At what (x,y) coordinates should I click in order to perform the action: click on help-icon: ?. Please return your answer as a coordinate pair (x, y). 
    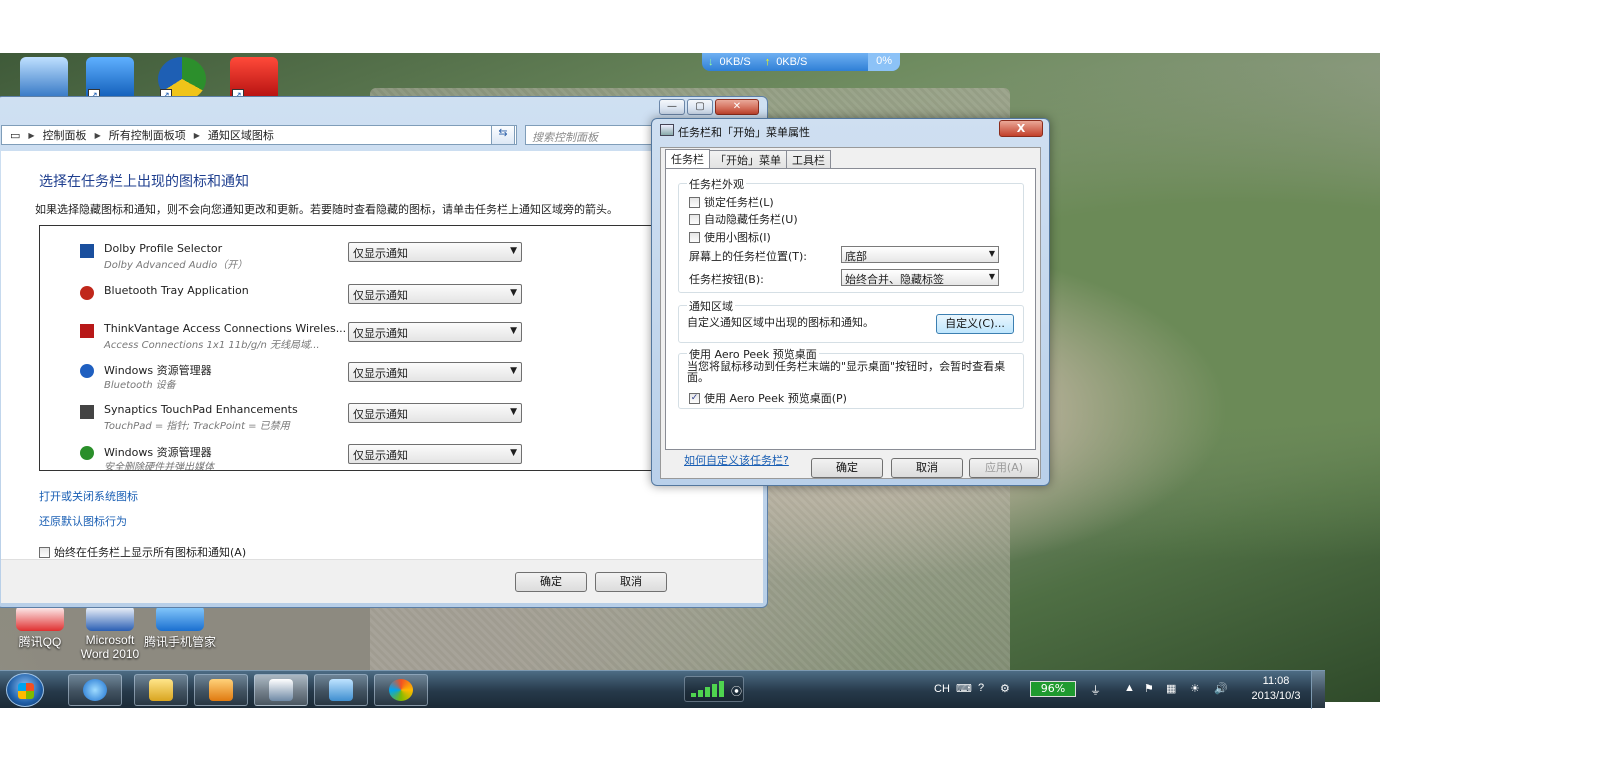
    Looking at the image, I should click on (981, 688).